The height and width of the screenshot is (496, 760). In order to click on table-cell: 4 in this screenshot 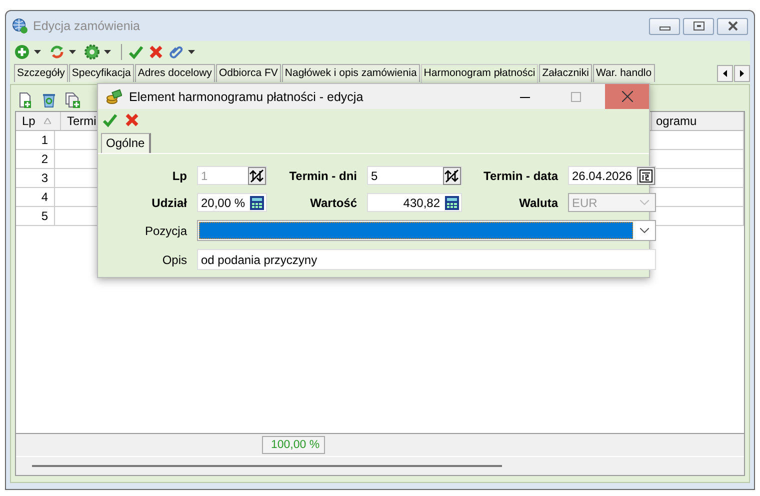, I will do `click(35, 197)`.